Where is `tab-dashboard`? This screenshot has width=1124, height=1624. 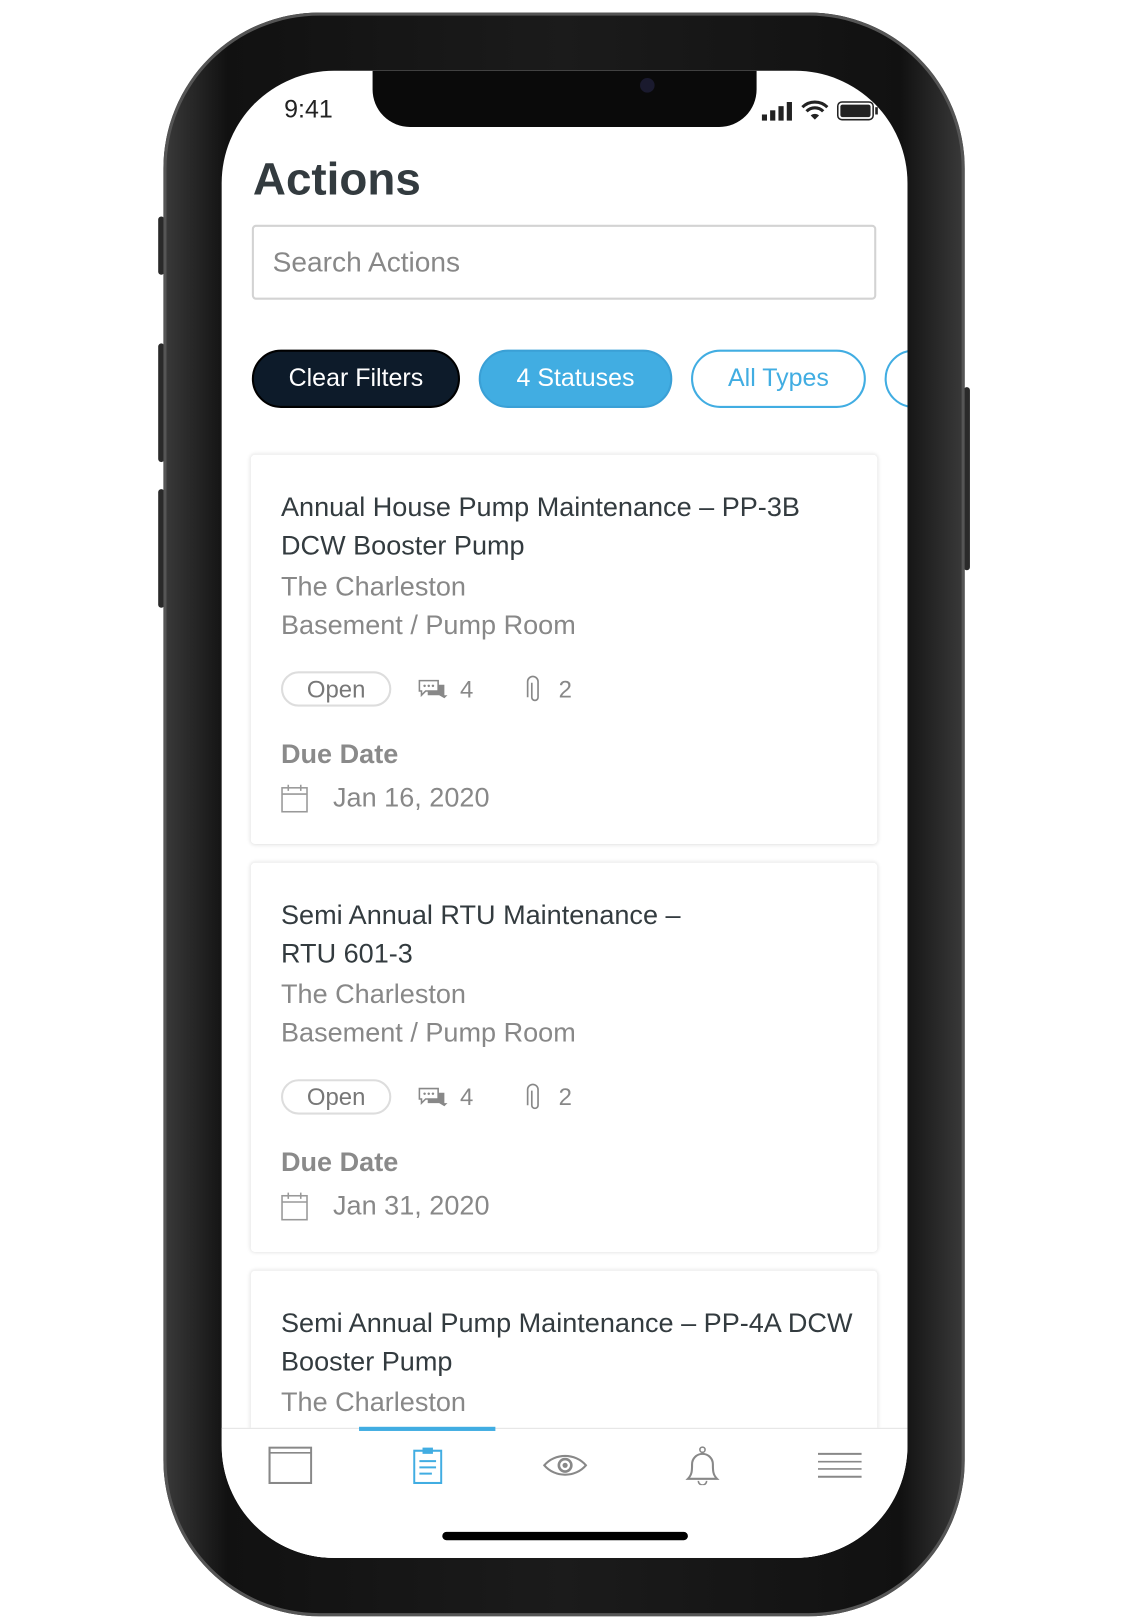 tab-dashboard is located at coordinates (290, 1465).